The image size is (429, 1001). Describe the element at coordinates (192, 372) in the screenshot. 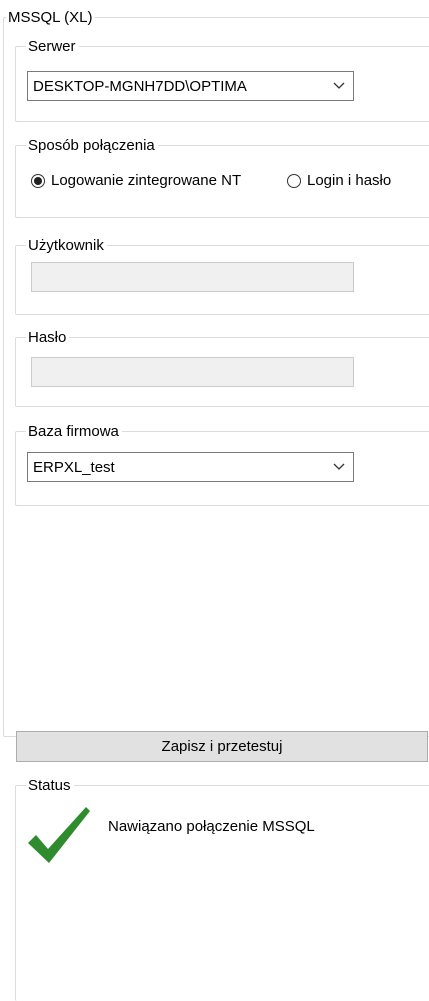

I see `password-input` at that location.